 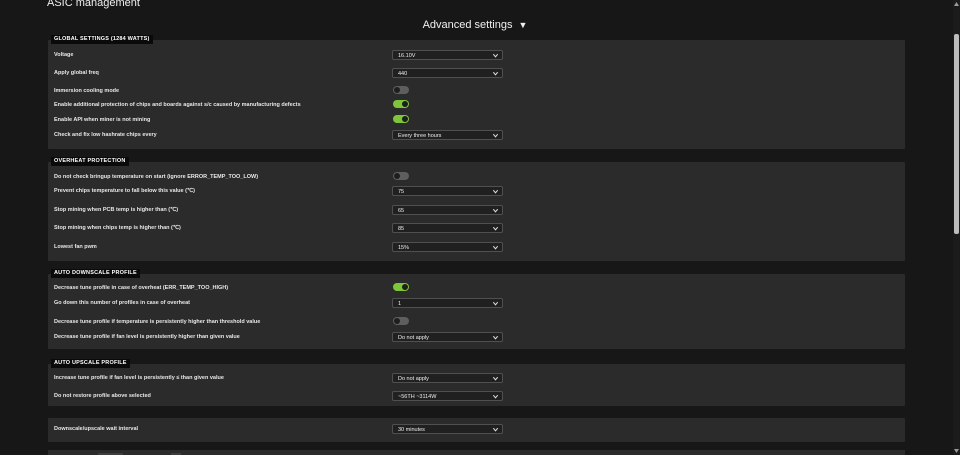 What do you see at coordinates (400, 303) in the screenshot?
I see `profiles-down-value: 1` at bounding box center [400, 303].